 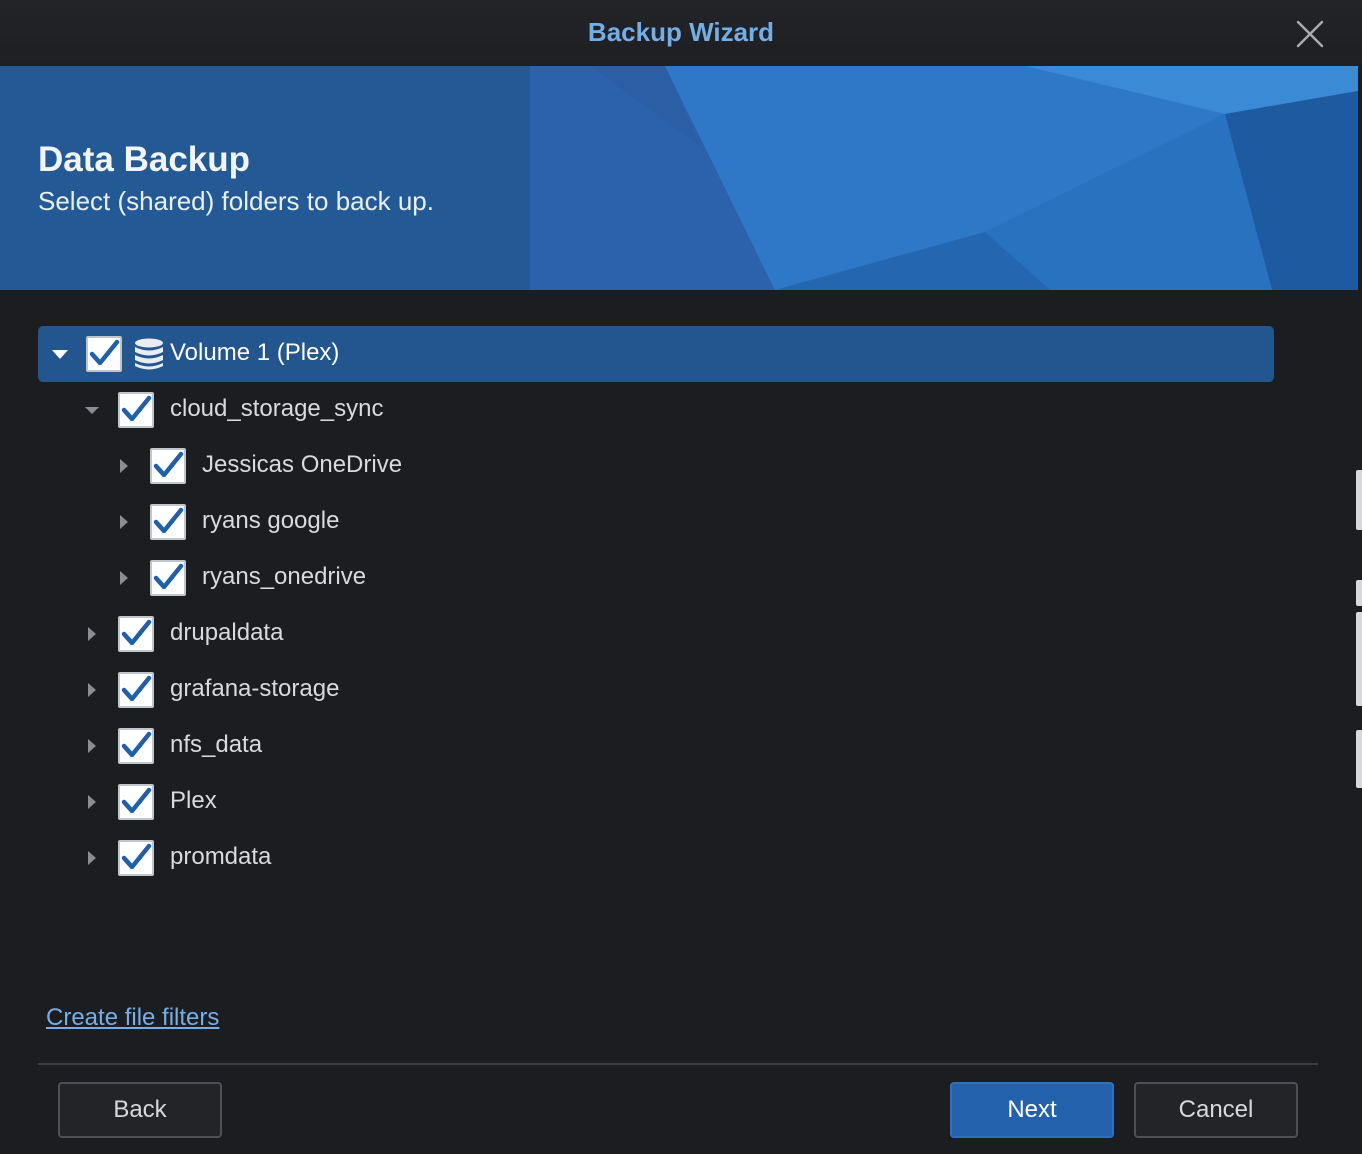 I want to click on tree-node-jessicas-onedrive: Jessicas OneDrive, so click(x=656, y=466).